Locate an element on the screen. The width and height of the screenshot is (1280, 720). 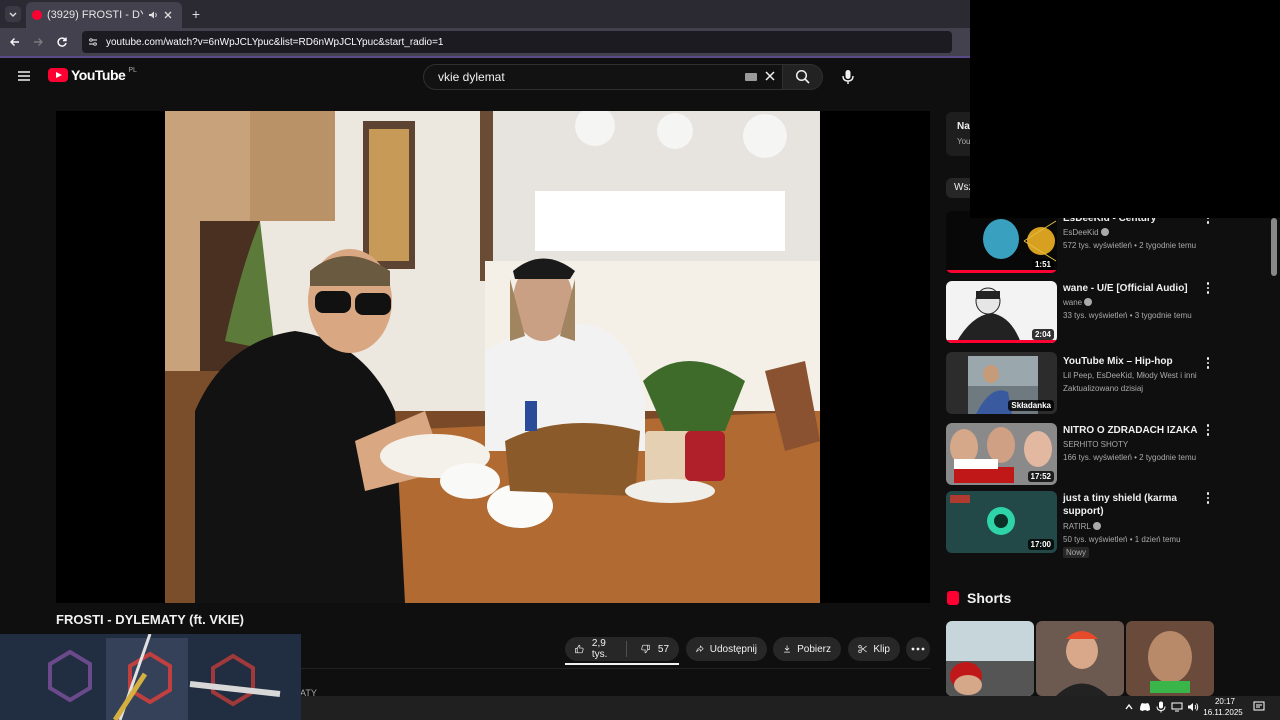
recommendation-title: YouTube Mix – Hip-hop is located at coordinates (1138, 361).